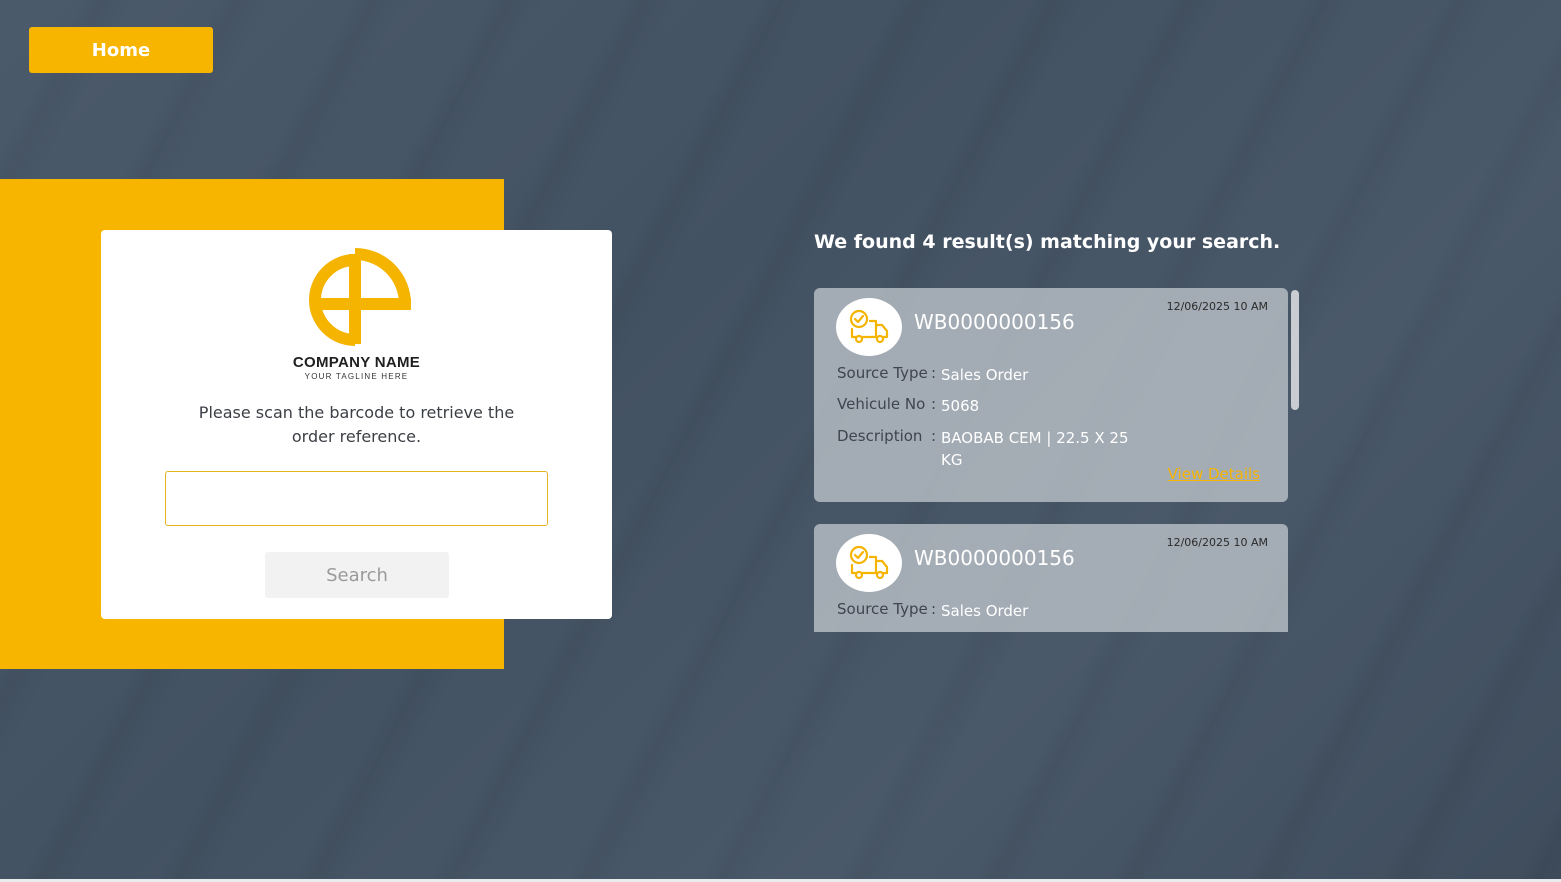 This screenshot has height=882, width=1561. What do you see at coordinates (357, 575) in the screenshot?
I see `search-button: Search` at bounding box center [357, 575].